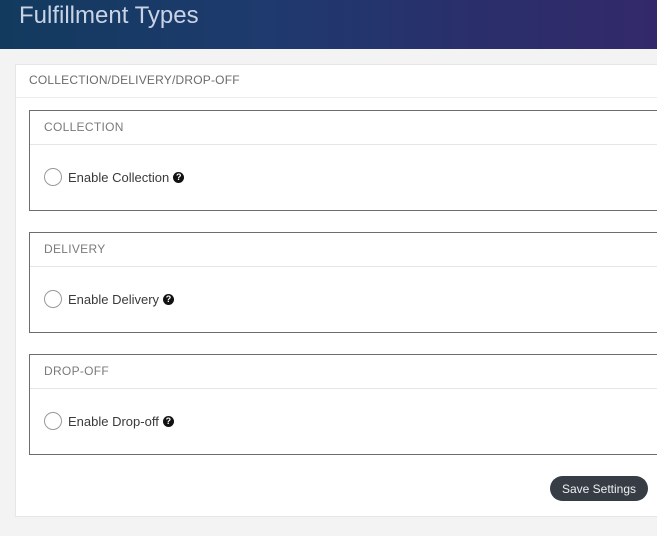 The image size is (657, 536). Describe the element at coordinates (328, 24) in the screenshot. I see `page-header: Fulfillment Types` at that location.